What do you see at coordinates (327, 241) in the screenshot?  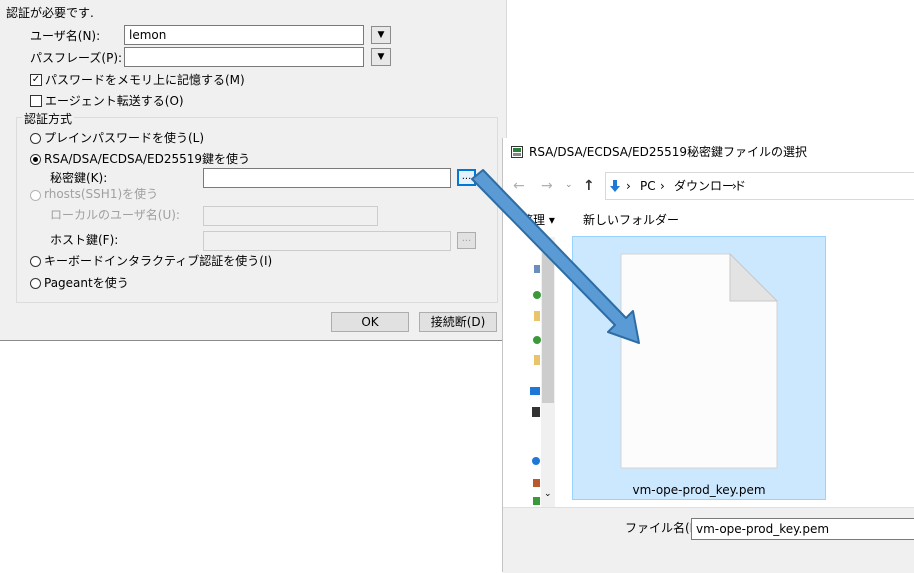 I see `host-key-field` at bounding box center [327, 241].